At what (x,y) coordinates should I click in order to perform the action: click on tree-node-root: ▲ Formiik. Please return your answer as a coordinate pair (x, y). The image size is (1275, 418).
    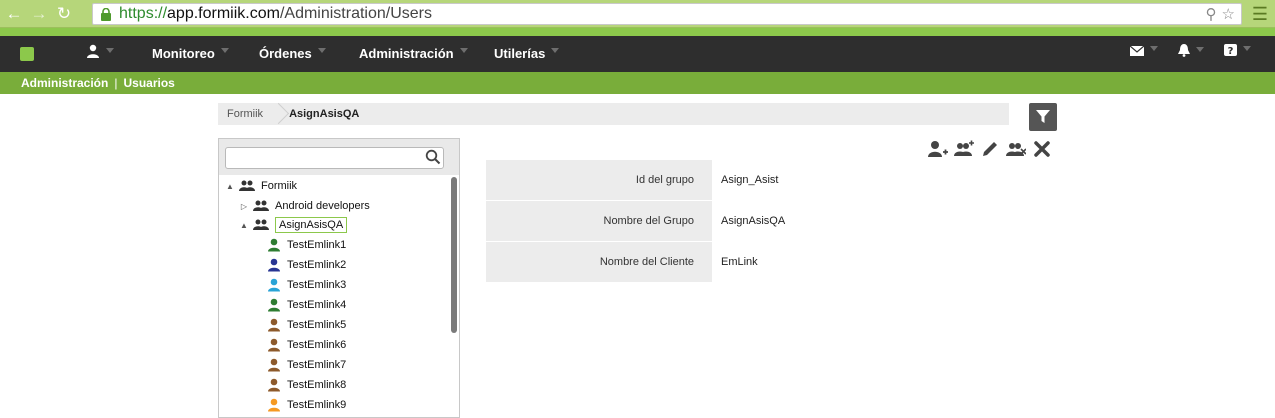
    Looking at the image, I should click on (261, 186).